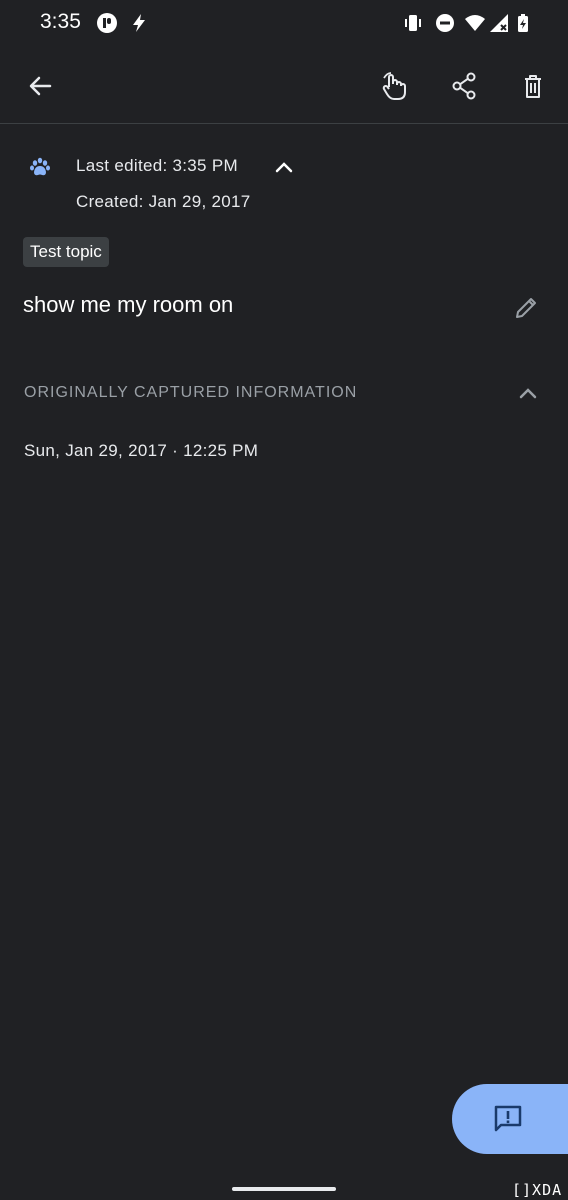 The image size is (568, 1200). Describe the element at coordinates (40, 167) in the screenshot. I see `paw-icon` at that location.